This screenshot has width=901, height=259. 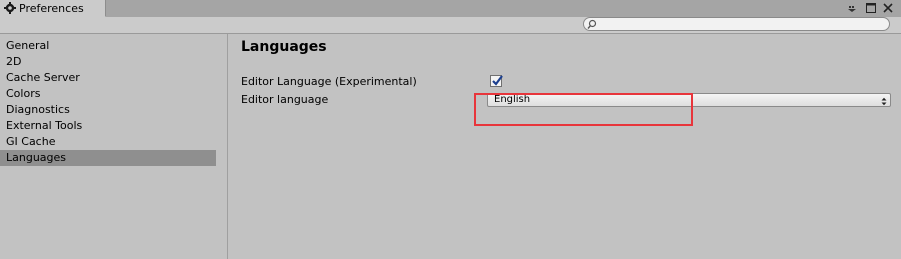 I want to click on close-icon, so click(x=888, y=8).